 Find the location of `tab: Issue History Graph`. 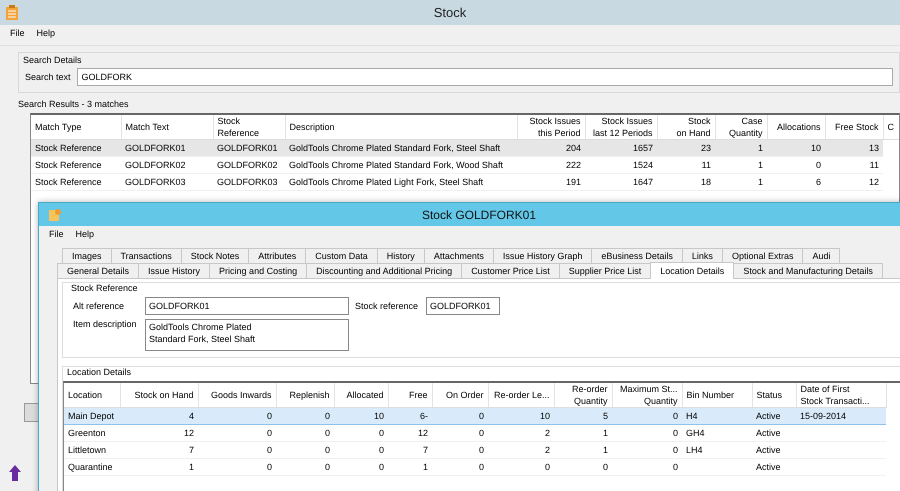

tab: Issue History Graph is located at coordinates (542, 255).